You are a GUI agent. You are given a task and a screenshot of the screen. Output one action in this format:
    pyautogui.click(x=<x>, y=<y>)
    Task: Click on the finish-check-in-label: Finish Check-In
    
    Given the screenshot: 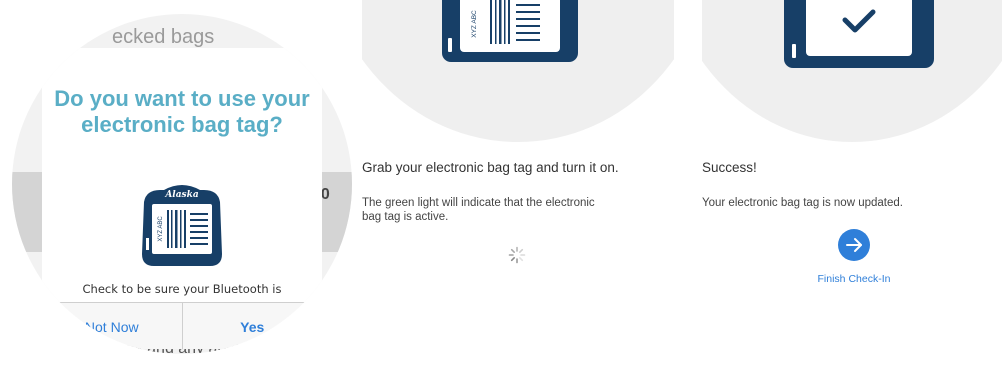 What is the action you would take?
    pyautogui.click(x=854, y=279)
    